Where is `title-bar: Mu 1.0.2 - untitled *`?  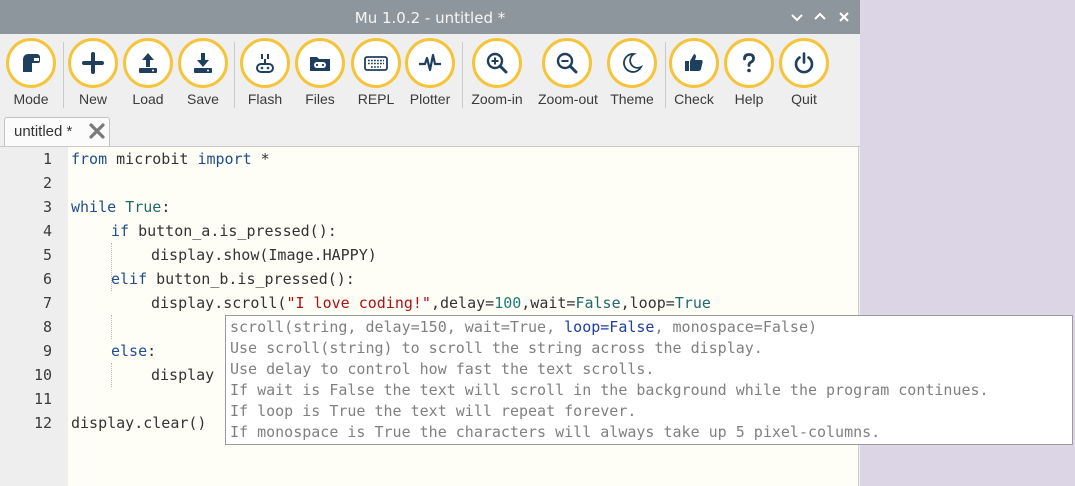
title-bar: Mu 1.0.2 - untitled * is located at coordinates (430, 17).